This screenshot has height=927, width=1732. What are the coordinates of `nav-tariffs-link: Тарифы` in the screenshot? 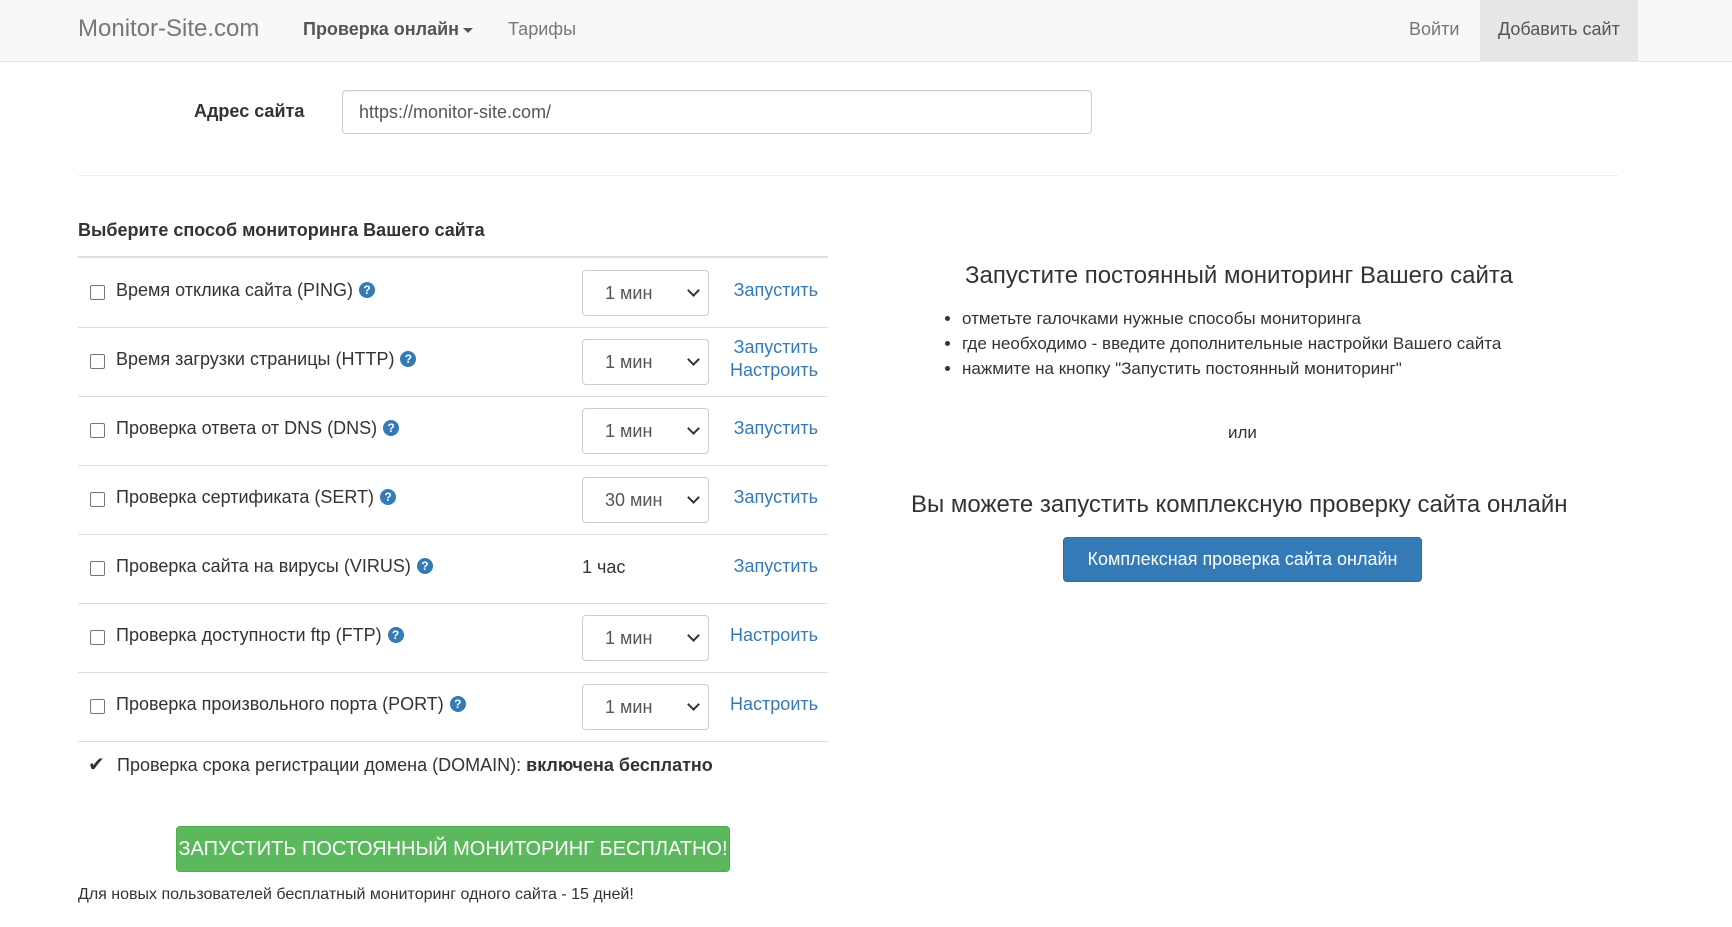 It's located at (542, 29).